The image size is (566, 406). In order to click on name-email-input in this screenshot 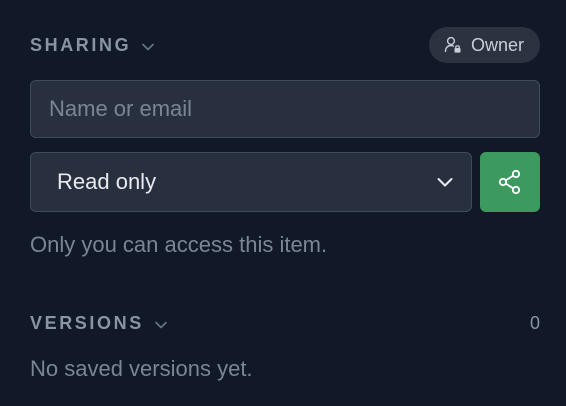, I will do `click(285, 109)`.